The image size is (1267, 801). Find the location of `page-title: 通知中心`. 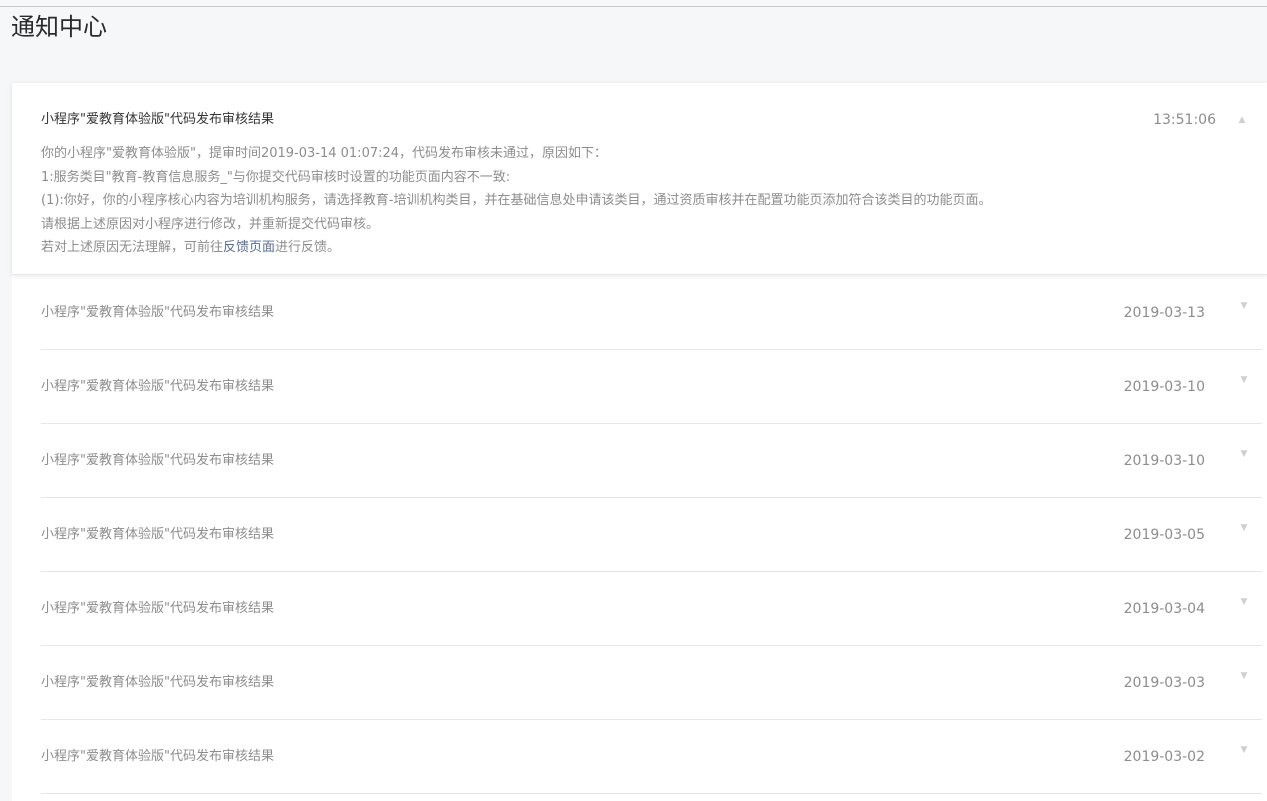

page-title: 通知中心 is located at coordinates (59, 27).